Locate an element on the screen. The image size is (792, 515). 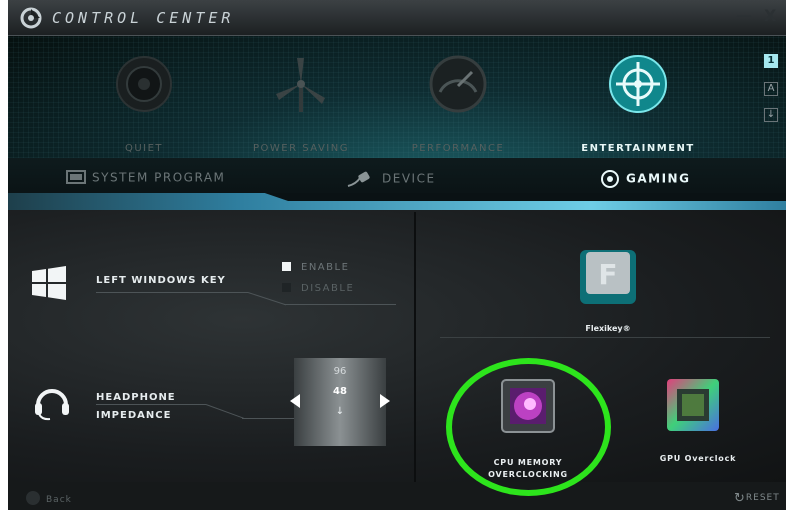
close-button: X is located at coordinates (770, 15).